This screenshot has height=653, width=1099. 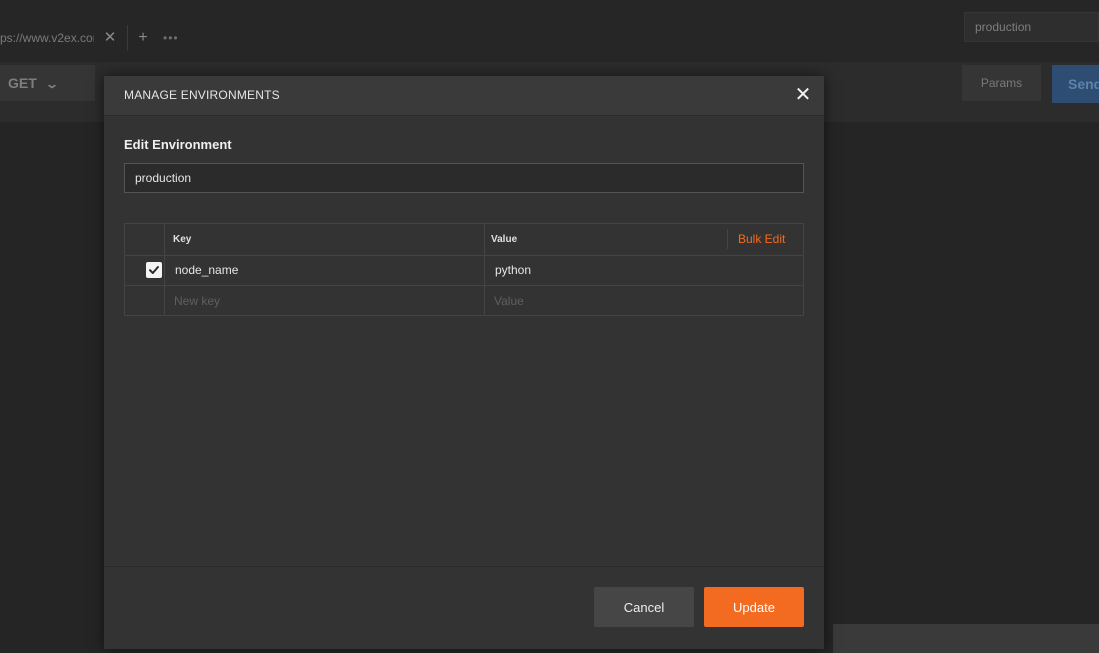 I want to click on close-tab-icon: ✕, so click(x=110, y=38).